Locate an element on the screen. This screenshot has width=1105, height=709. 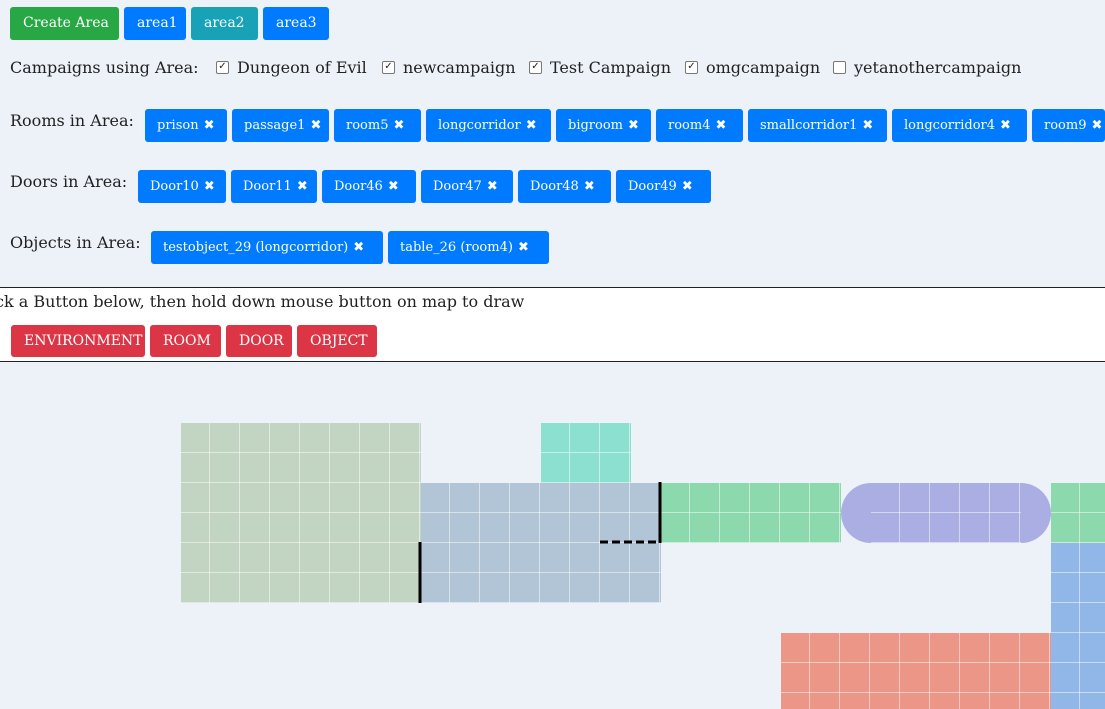
campaign-item: ✓ omgcampaign is located at coordinates (752, 67).